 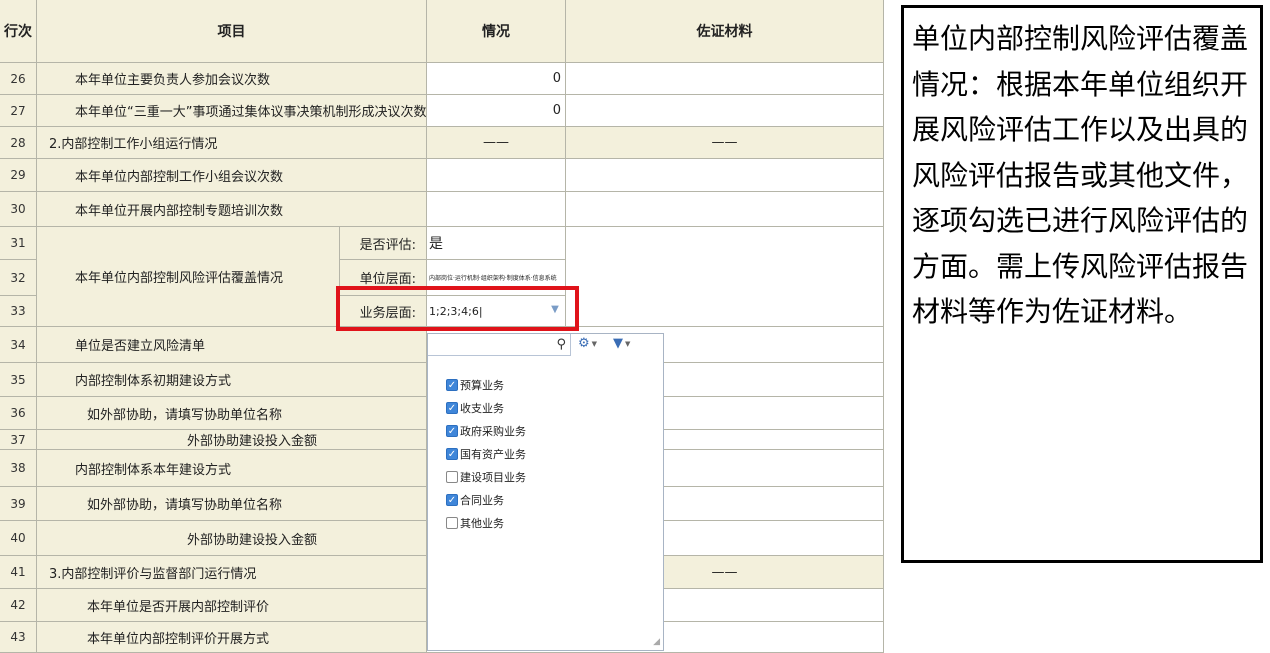 I want to click on dropdown-option-label: 政府采购业务, so click(x=493, y=431).